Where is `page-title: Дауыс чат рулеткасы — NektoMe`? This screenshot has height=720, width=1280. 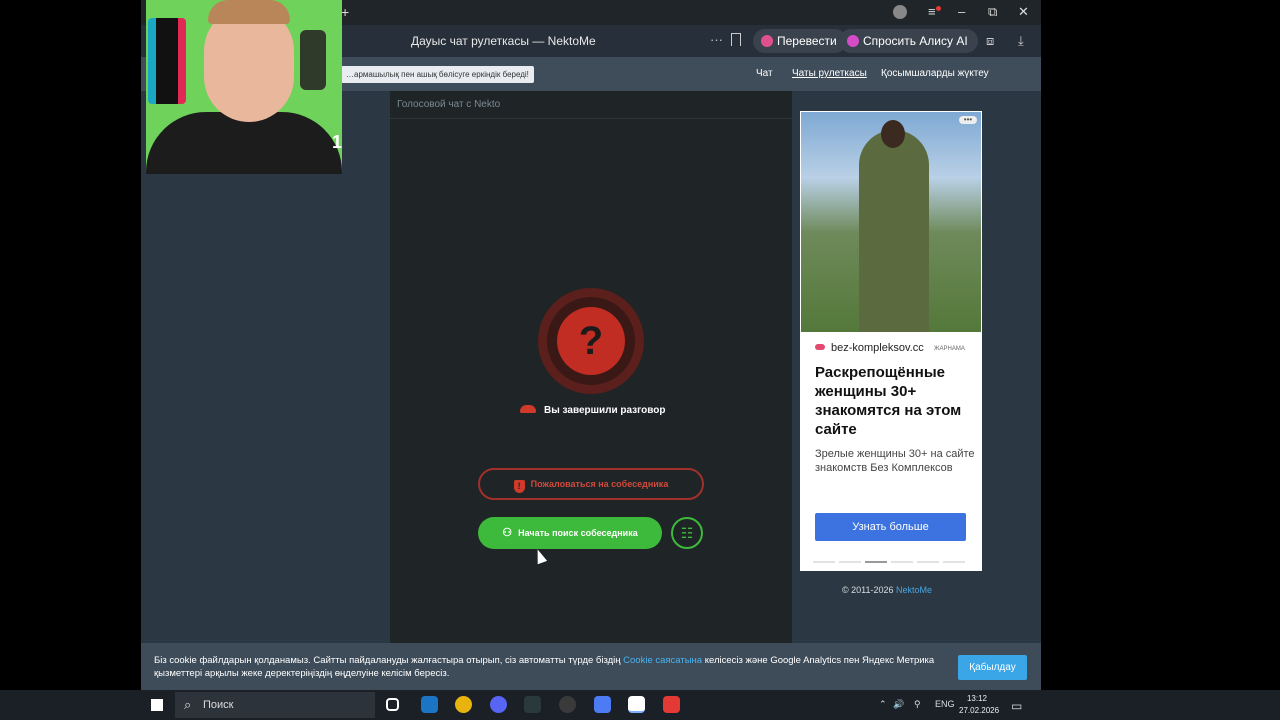
page-title: Дауыс чат рулеткасы — NektoMe is located at coordinates (503, 41).